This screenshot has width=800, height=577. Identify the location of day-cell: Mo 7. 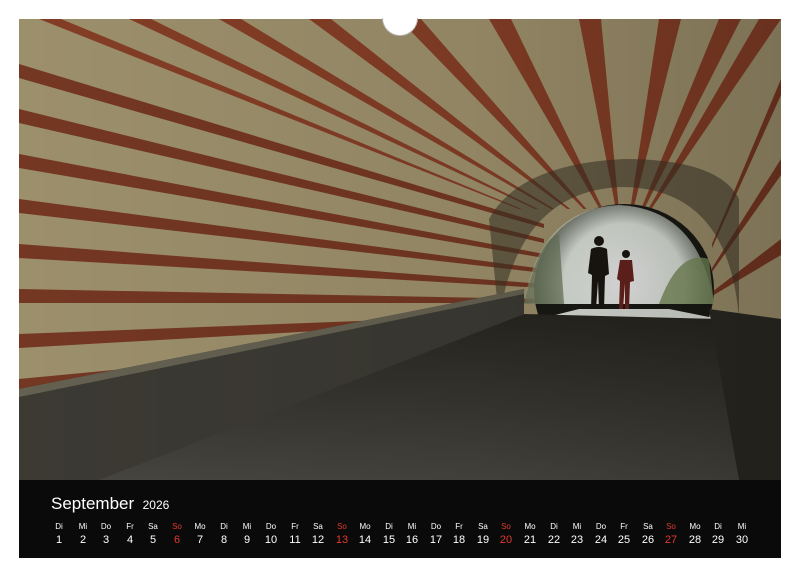
(200, 533).